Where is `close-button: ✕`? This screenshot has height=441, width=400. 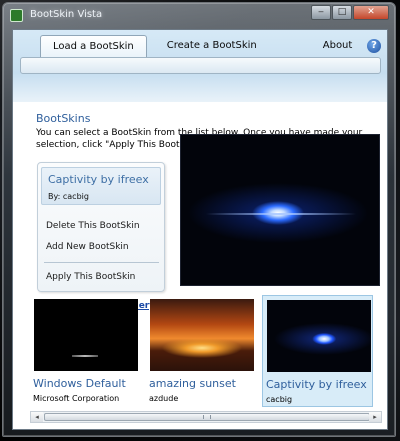
close-button: ✕ is located at coordinates (371, 12).